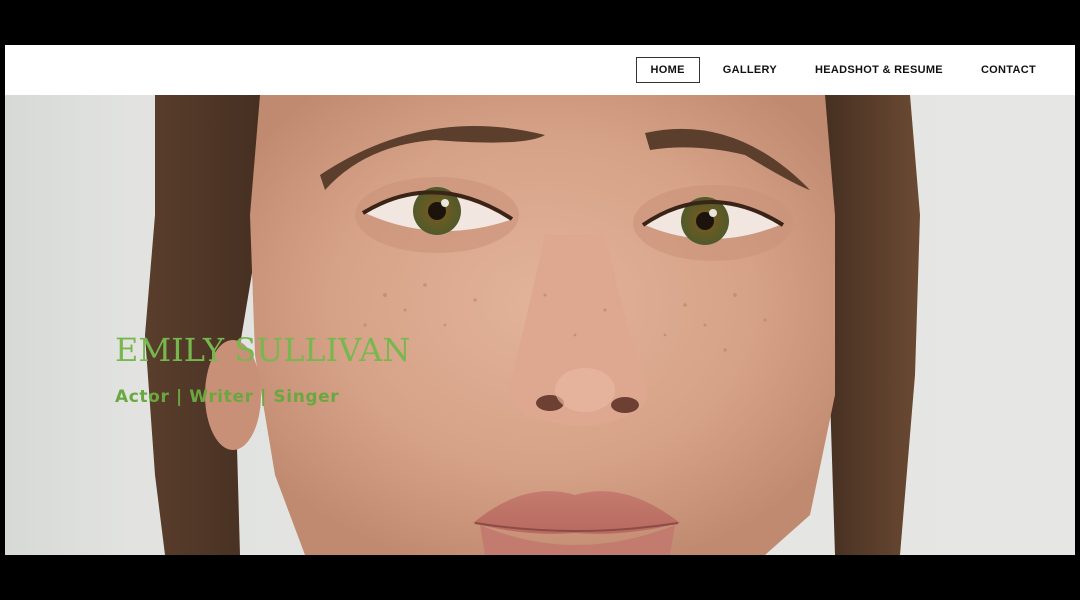  Describe the element at coordinates (263, 350) in the screenshot. I see `hero-title: EMILY SULLIVAN` at that location.